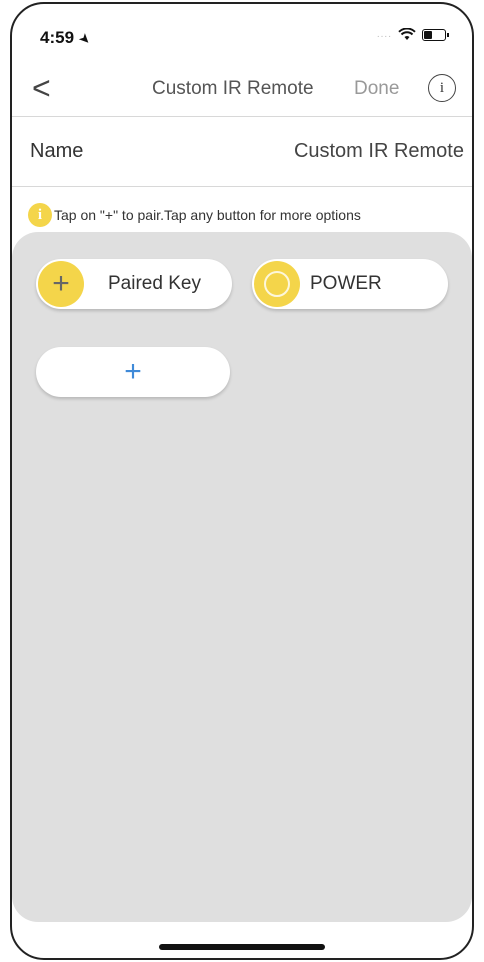 This screenshot has height=962, width=484. I want to click on location-arrow-icon: ➤, so click(85, 39).